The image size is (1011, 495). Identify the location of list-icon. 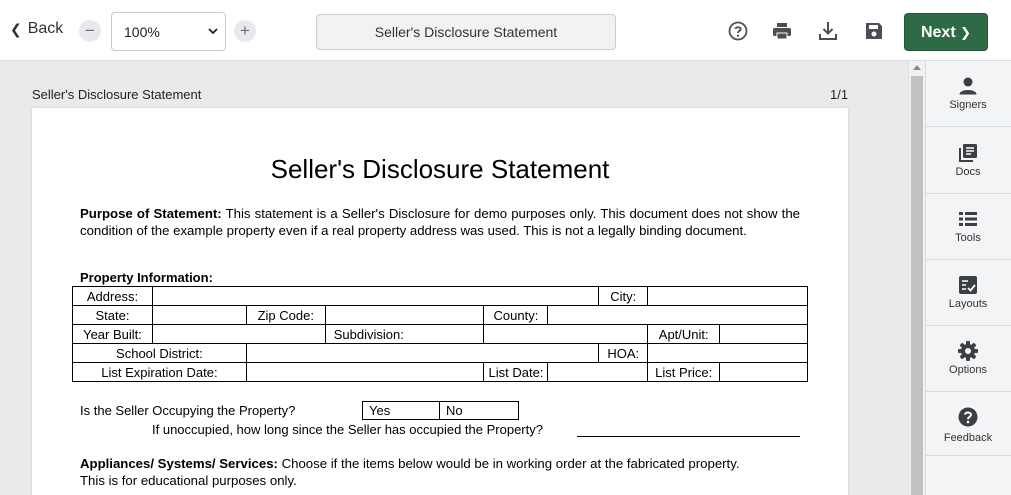
(968, 219).